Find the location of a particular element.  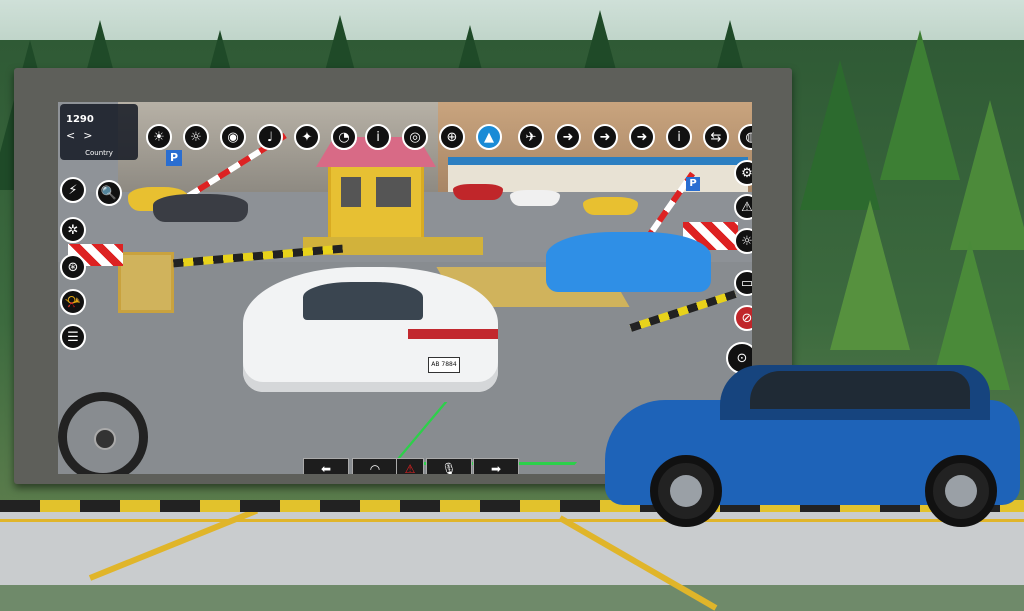

suv-window is located at coordinates (860, 390).